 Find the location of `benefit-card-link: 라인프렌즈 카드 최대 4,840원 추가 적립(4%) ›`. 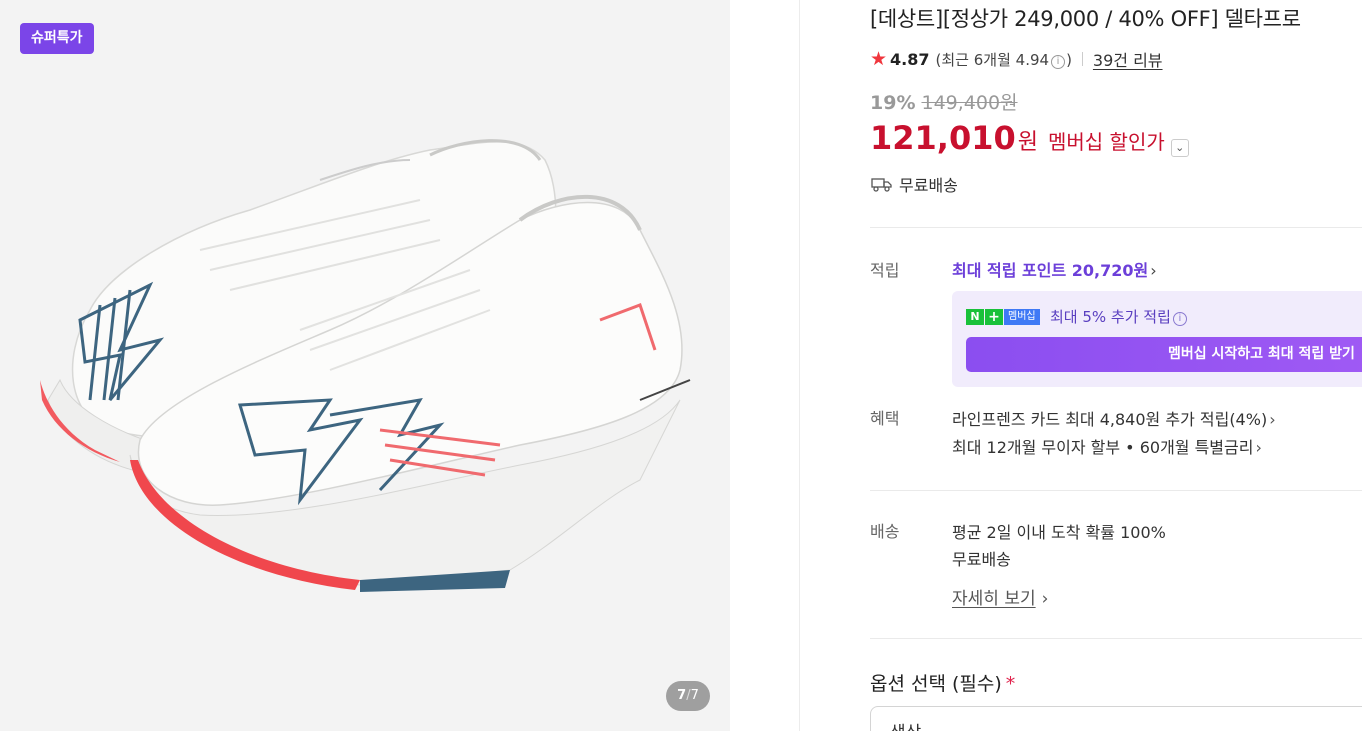

benefit-card-link: 라인프렌즈 카드 최대 4,840원 추가 적립(4%) › is located at coordinates (1114, 418).